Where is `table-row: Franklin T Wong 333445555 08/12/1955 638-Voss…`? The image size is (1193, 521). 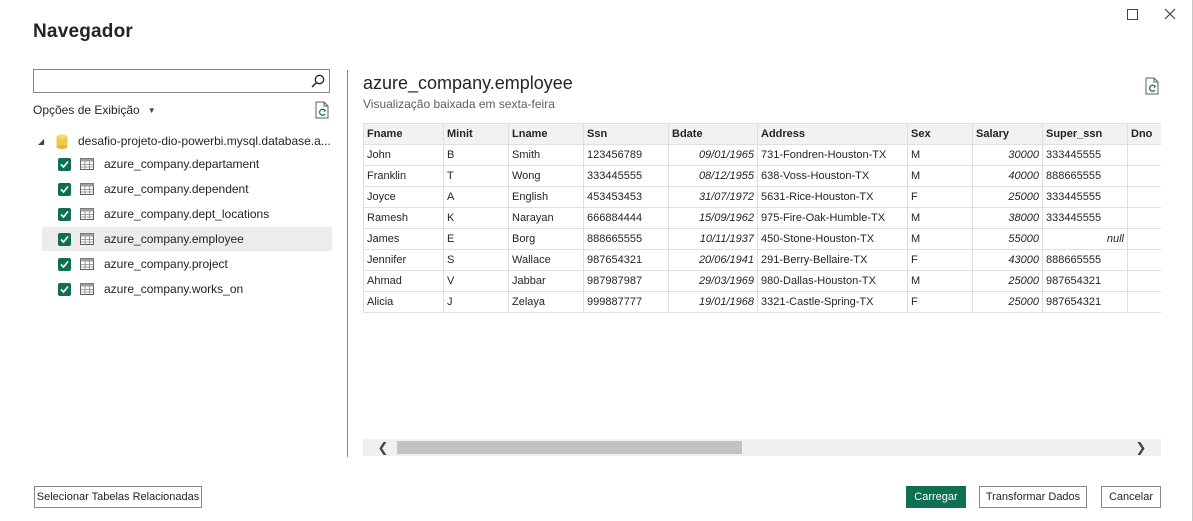 table-row: Franklin T Wong 333445555 08/12/1955 638-Voss… is located at coordinates (762, 176).